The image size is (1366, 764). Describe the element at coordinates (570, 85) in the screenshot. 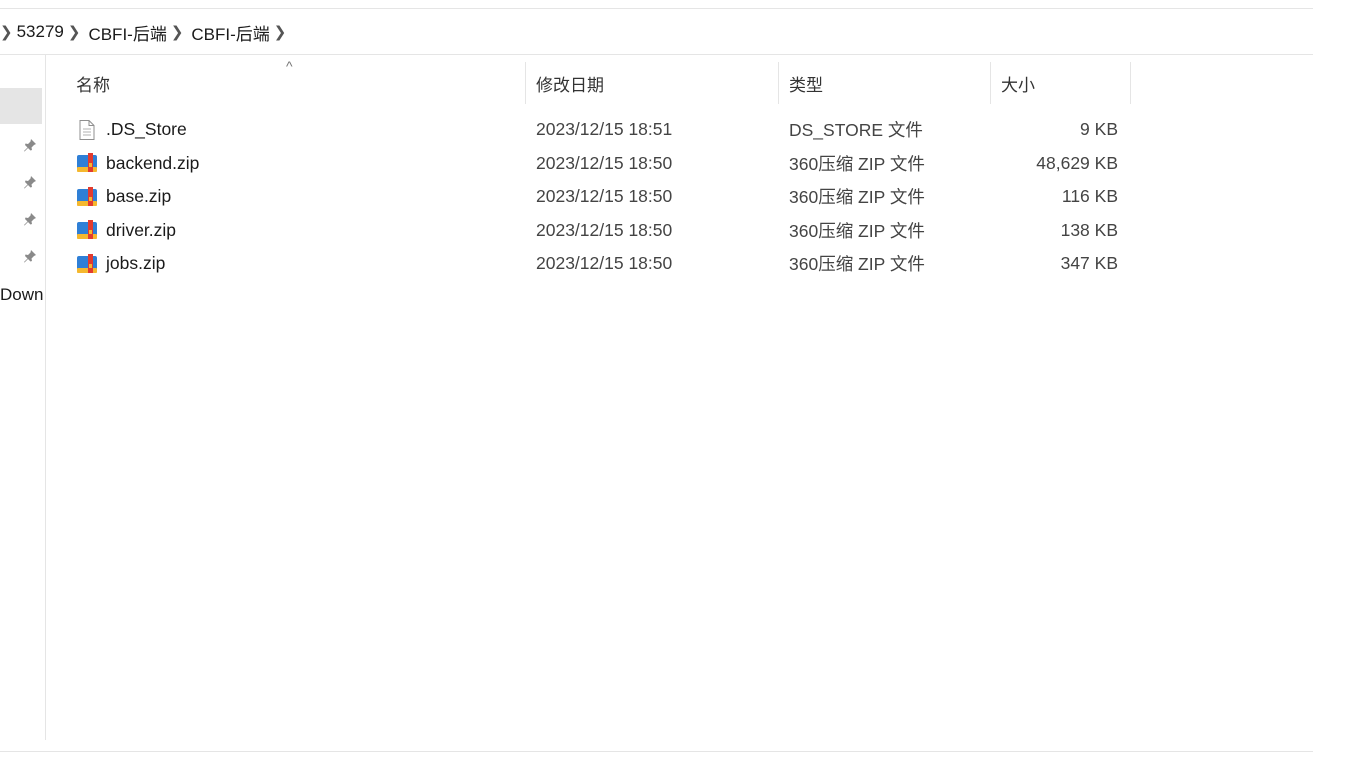

I see `column-header-date-label: 修改日期` at that location.